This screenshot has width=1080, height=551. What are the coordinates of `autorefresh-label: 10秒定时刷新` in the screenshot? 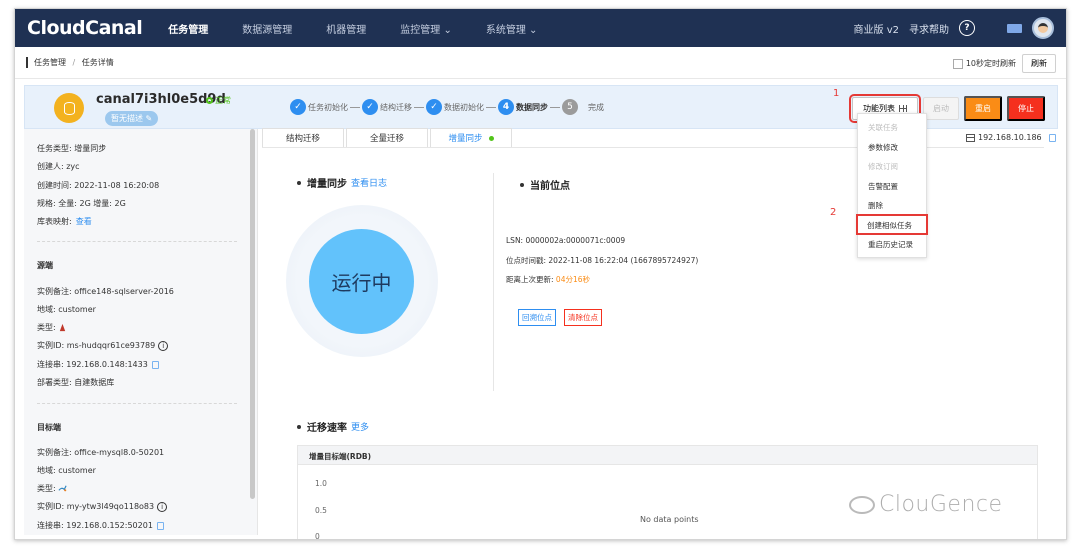 It's located at (990, 63).